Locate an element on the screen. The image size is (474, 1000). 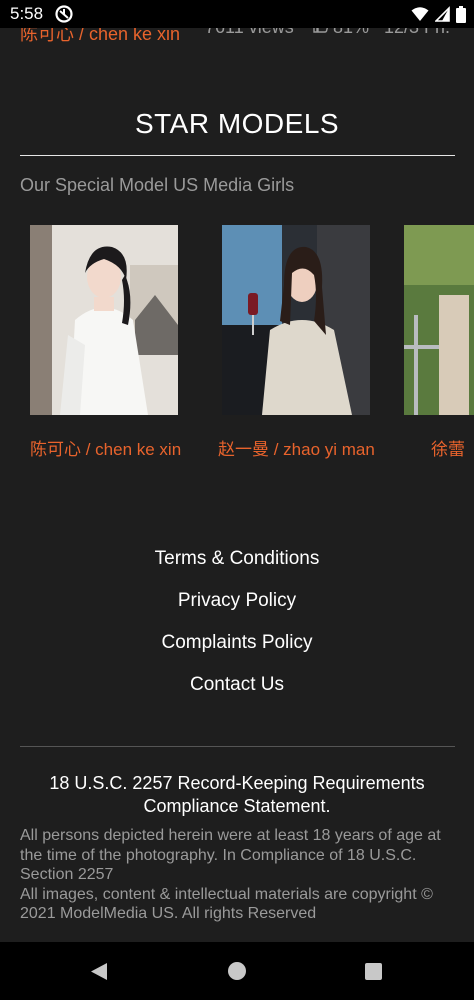
system-nav-bar is located at coordinates (237, 971).